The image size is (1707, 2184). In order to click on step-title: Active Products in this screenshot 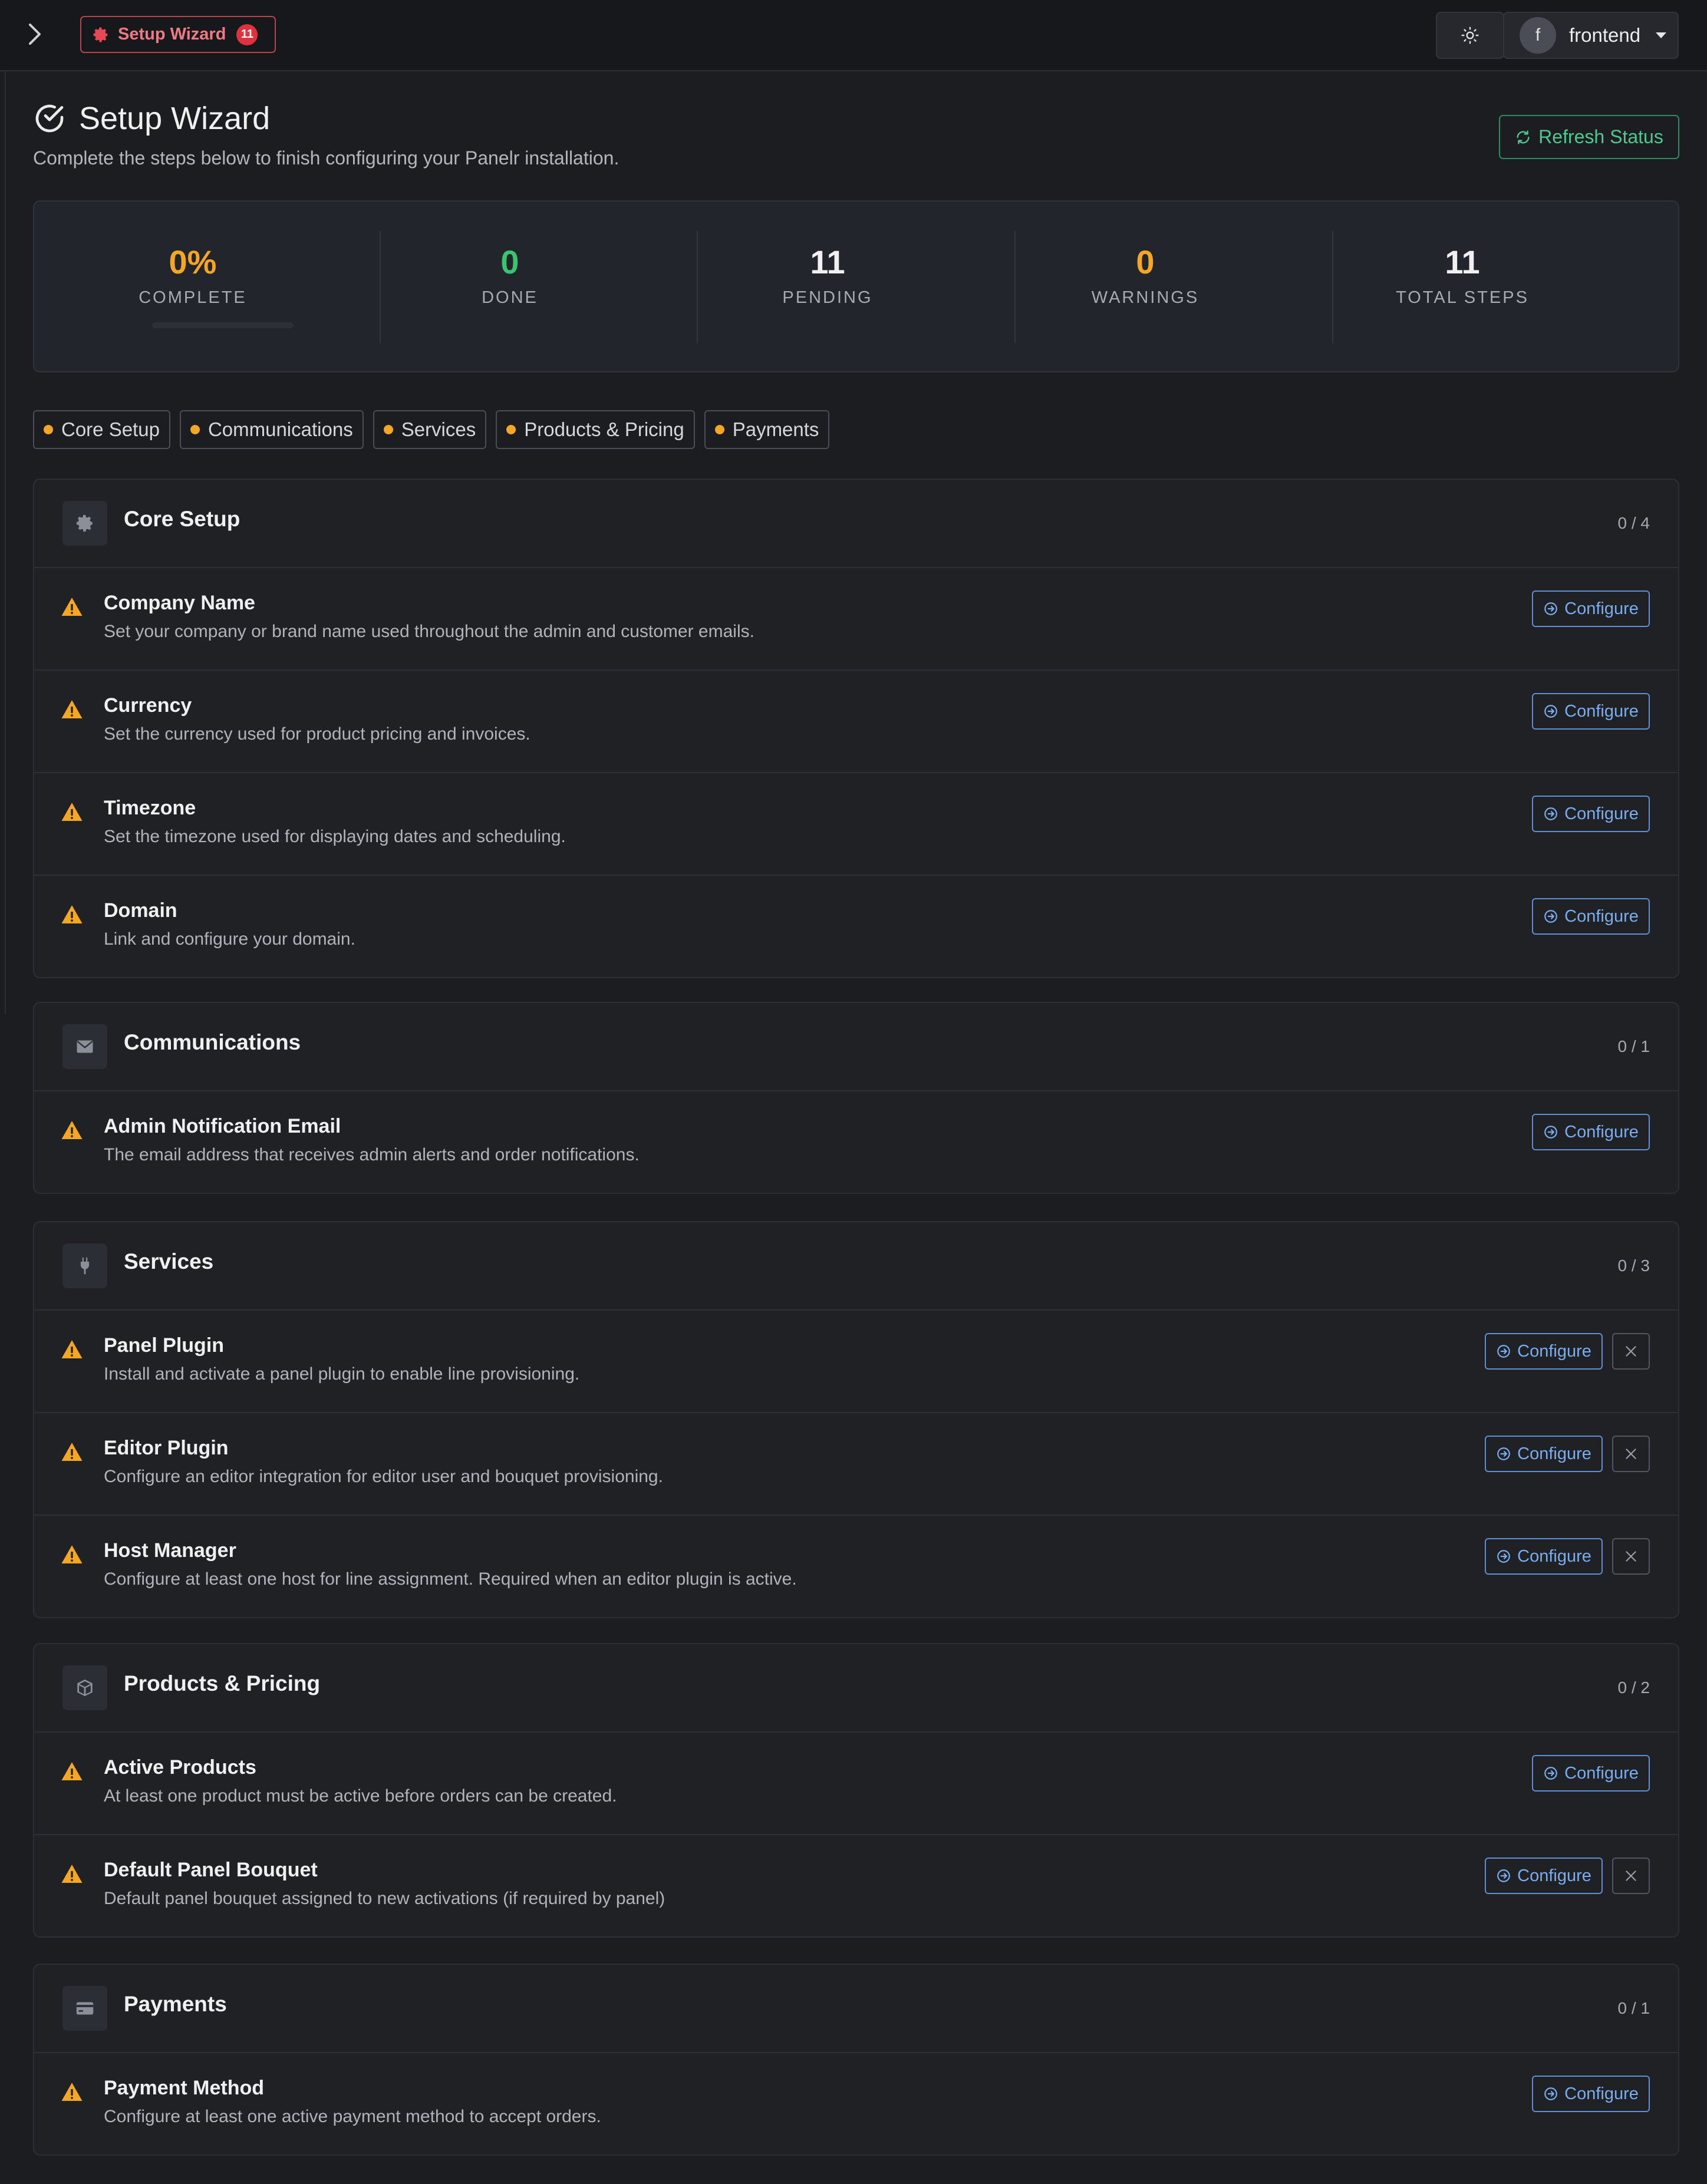, I will do `click(180, 1767)`.